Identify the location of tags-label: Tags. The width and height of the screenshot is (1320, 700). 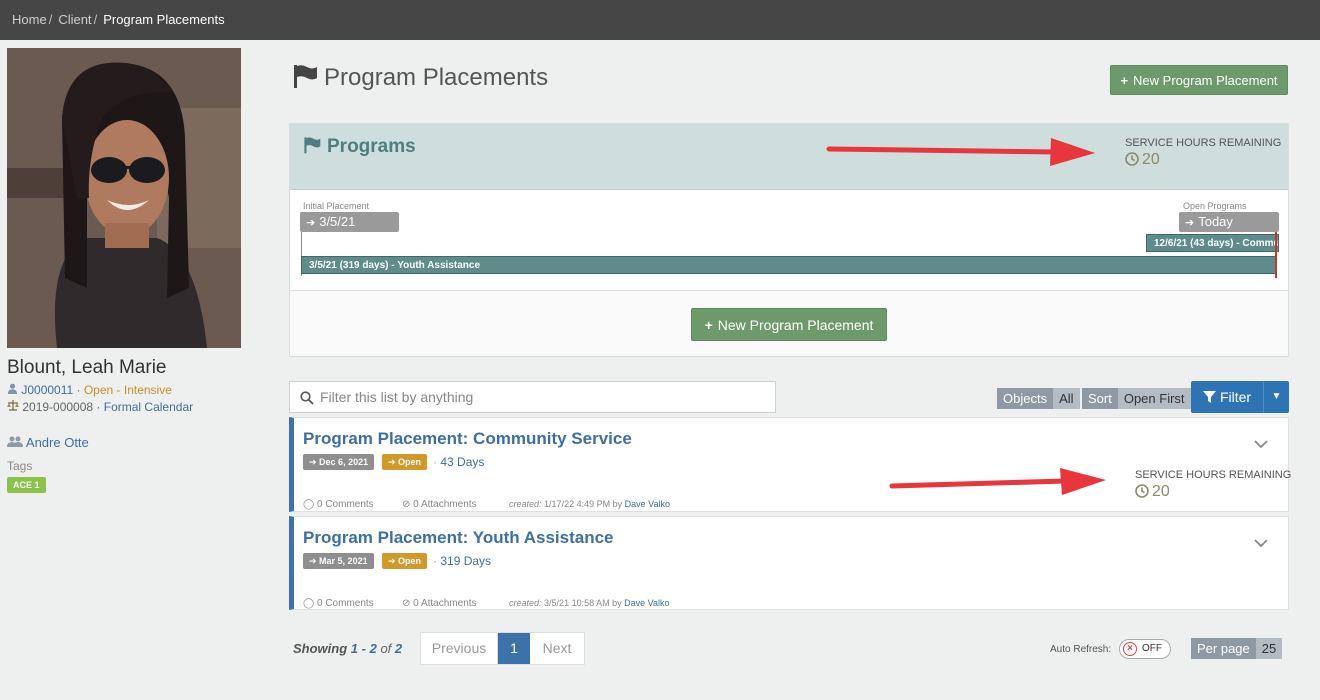
(20, 466).